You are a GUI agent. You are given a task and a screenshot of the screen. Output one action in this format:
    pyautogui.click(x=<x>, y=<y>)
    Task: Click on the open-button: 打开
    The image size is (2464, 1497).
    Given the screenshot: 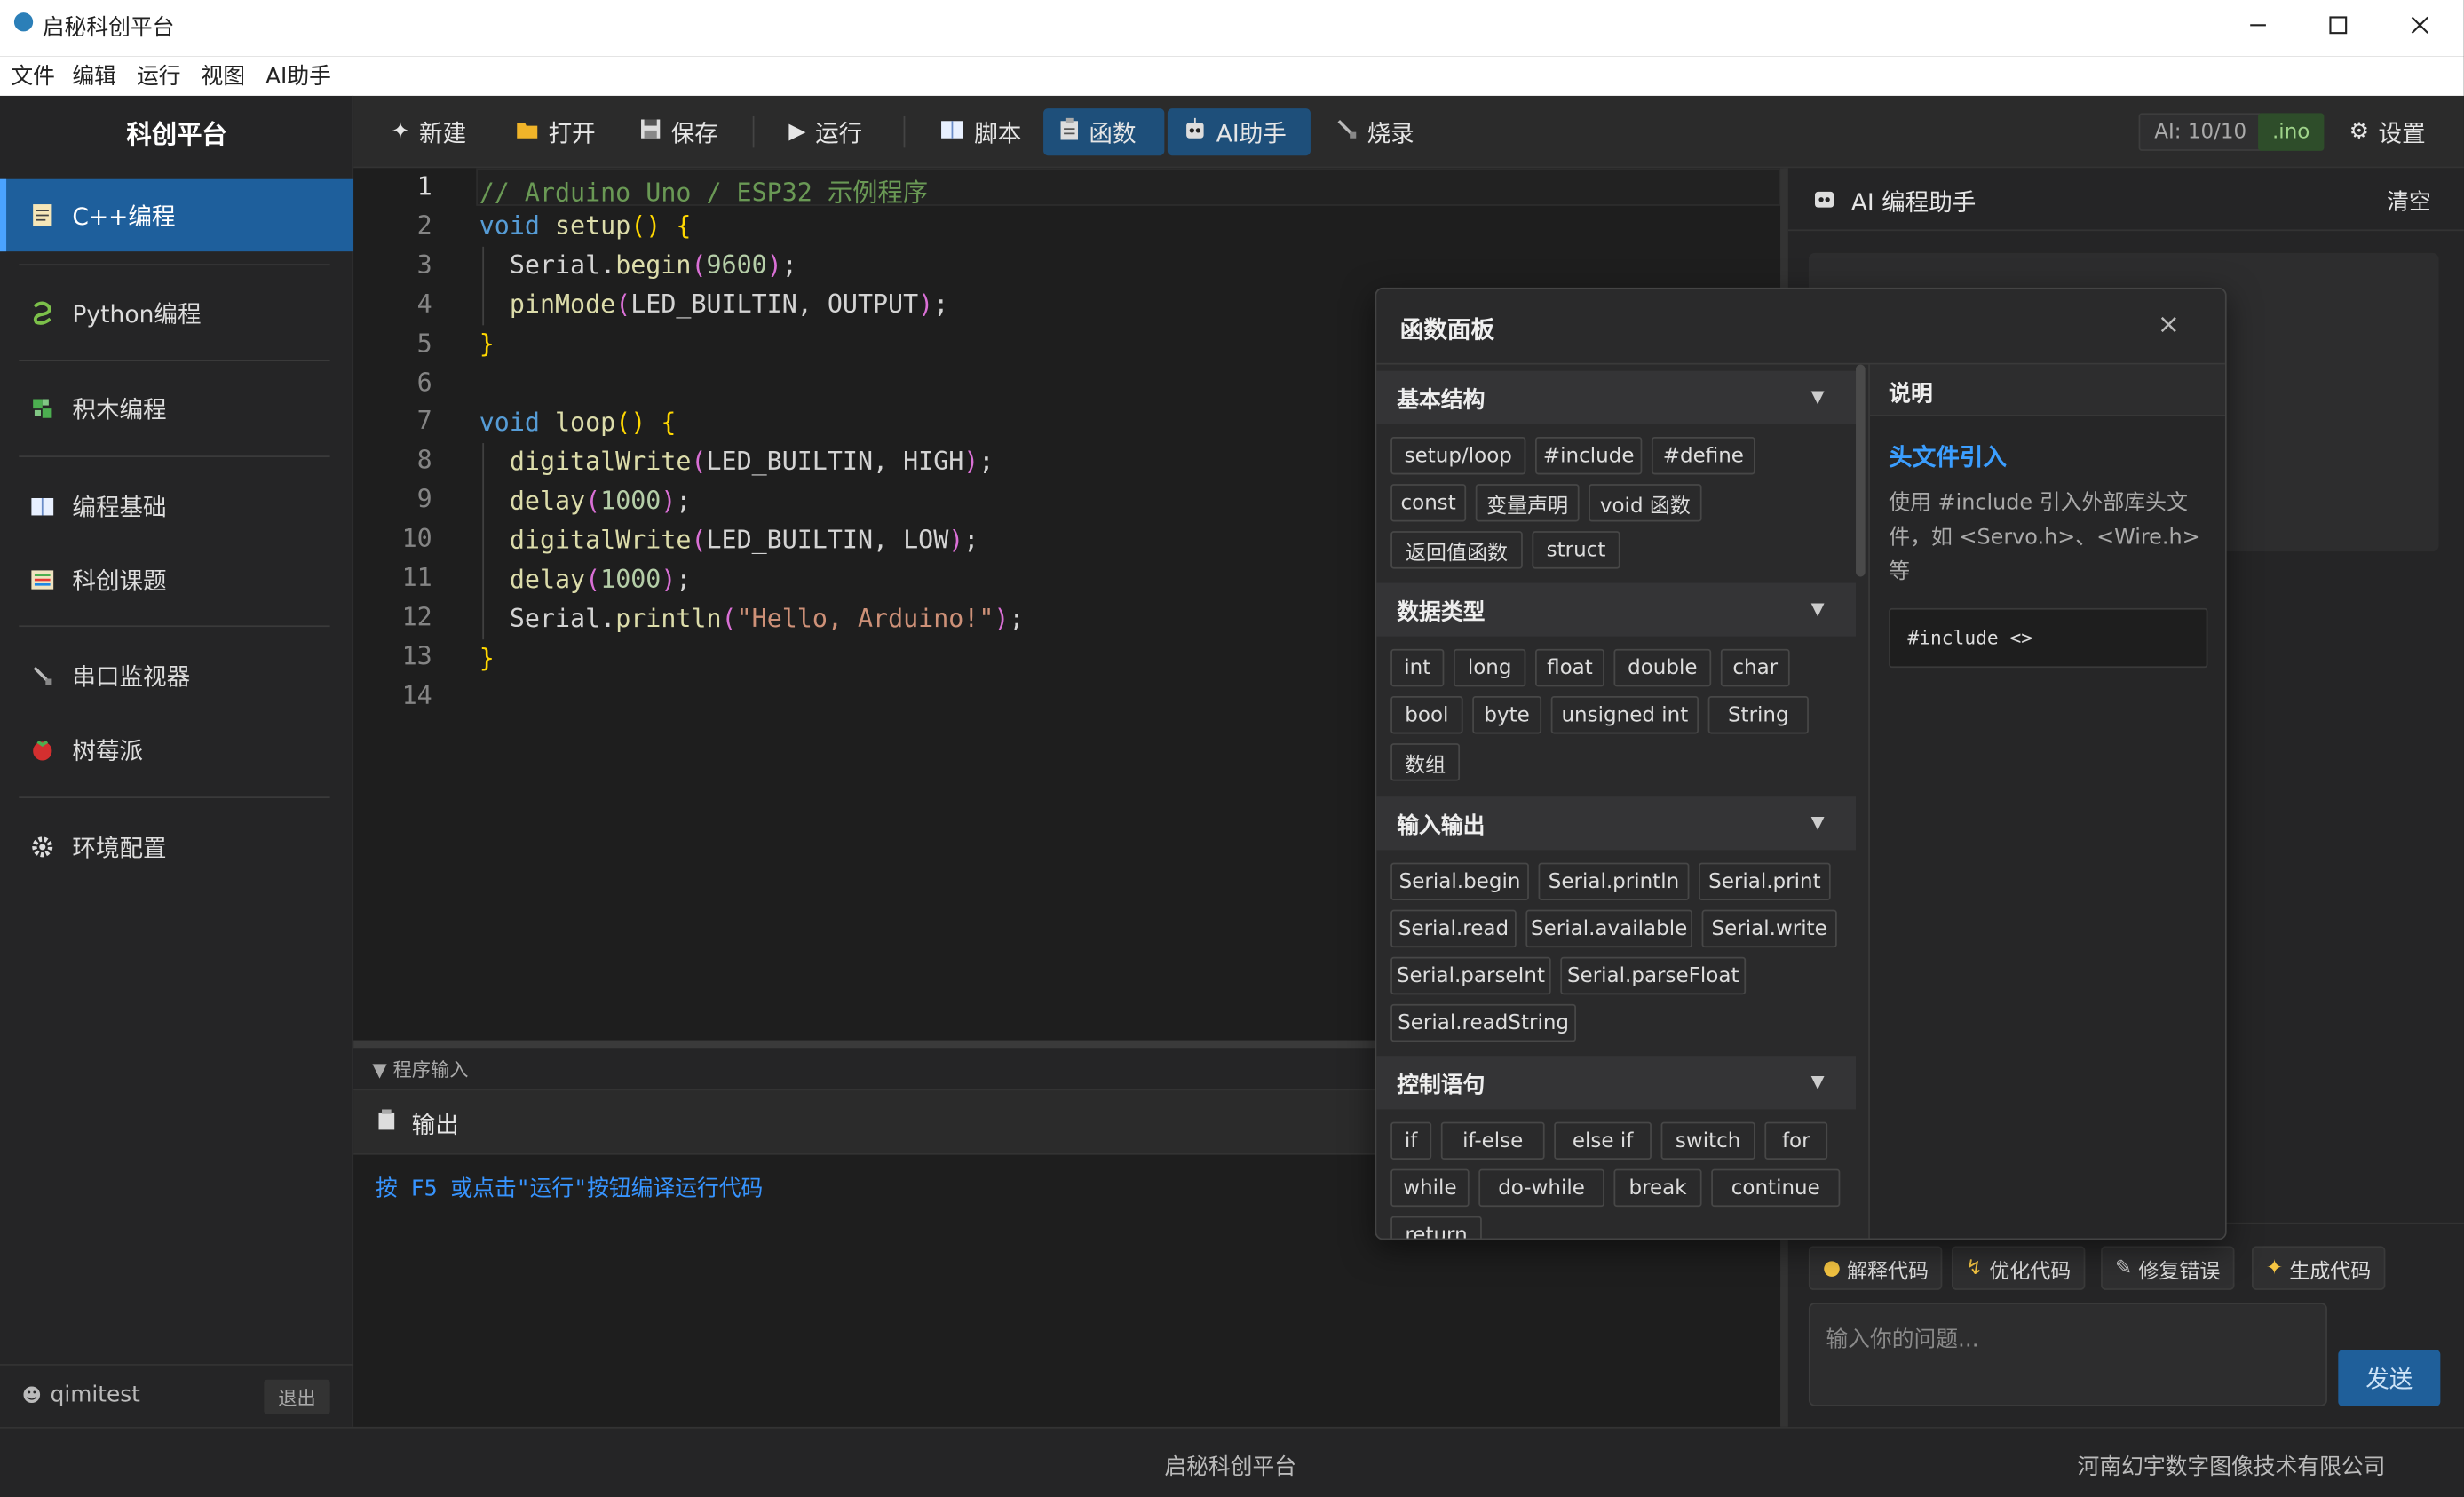 What is the action you would take?
    pyautogui.click(x=556, y=131)
    